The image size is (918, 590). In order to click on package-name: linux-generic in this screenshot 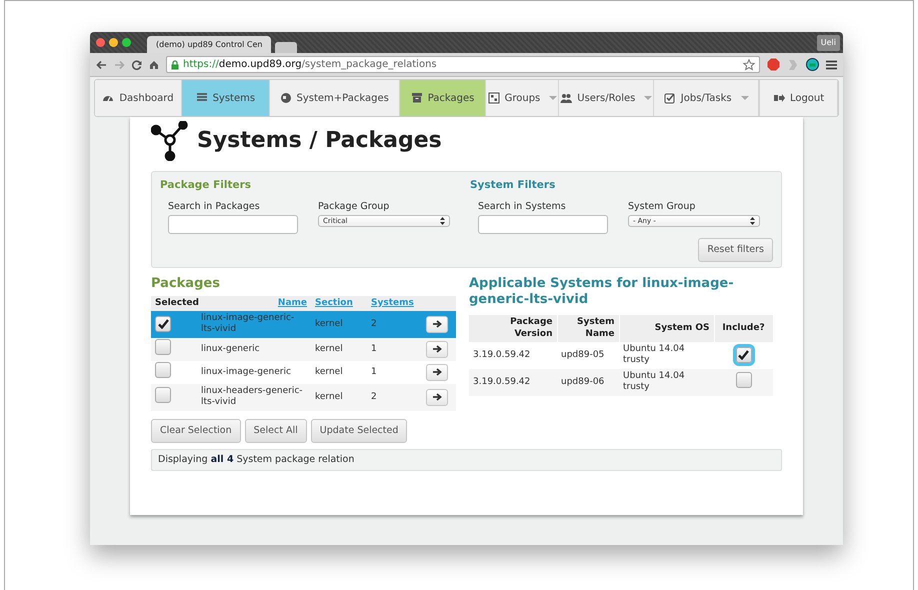, I will do `click(230, 349)`.